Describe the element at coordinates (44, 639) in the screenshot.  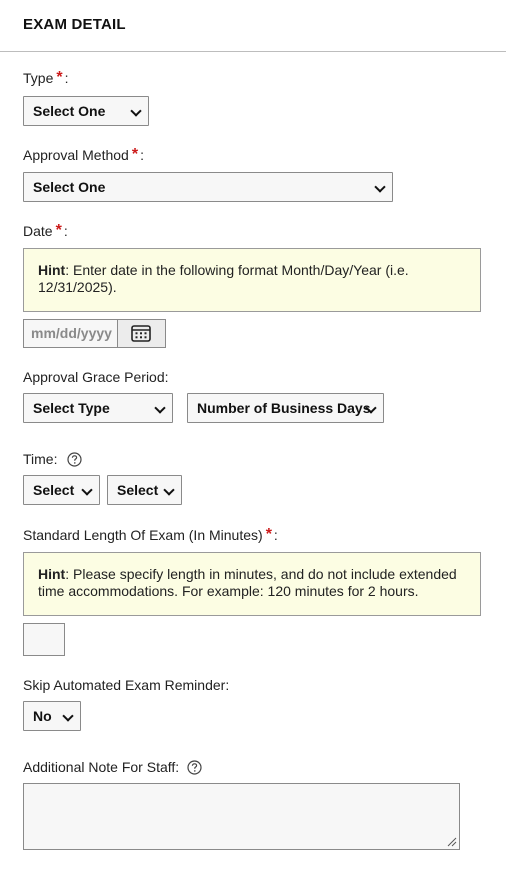
I see `exam-length-input` at that location.